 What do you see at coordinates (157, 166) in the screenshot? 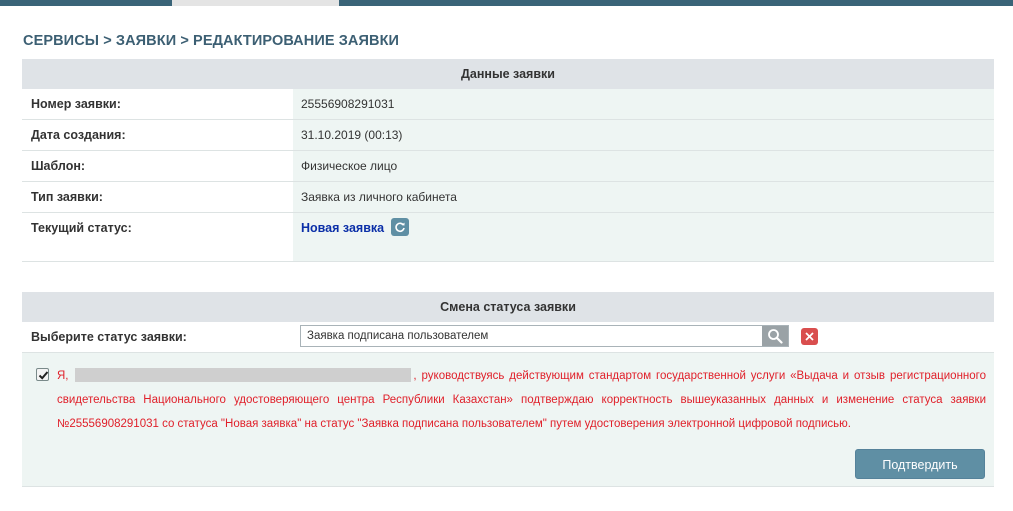
I see `template-label: Шаблон:` at bounding box center [157, 166].